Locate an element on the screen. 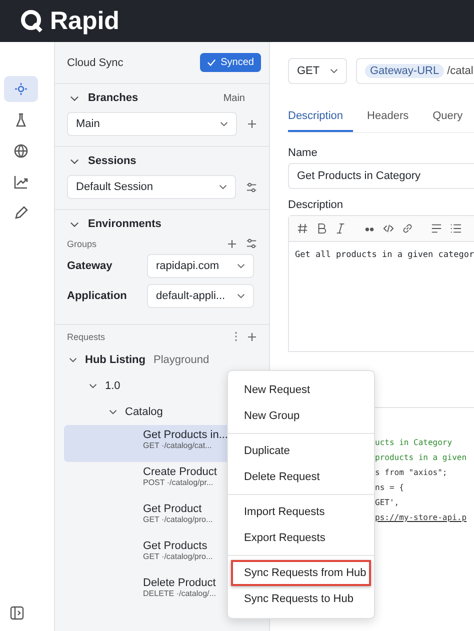  requests-label: Requests is located at coordinates (86, 337).